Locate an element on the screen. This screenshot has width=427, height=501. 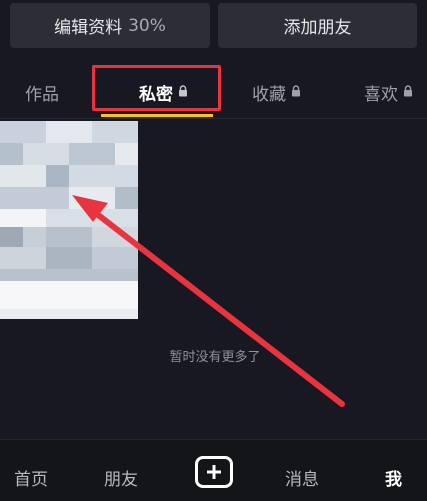
plus-icon is located at coordinates (214, 472).